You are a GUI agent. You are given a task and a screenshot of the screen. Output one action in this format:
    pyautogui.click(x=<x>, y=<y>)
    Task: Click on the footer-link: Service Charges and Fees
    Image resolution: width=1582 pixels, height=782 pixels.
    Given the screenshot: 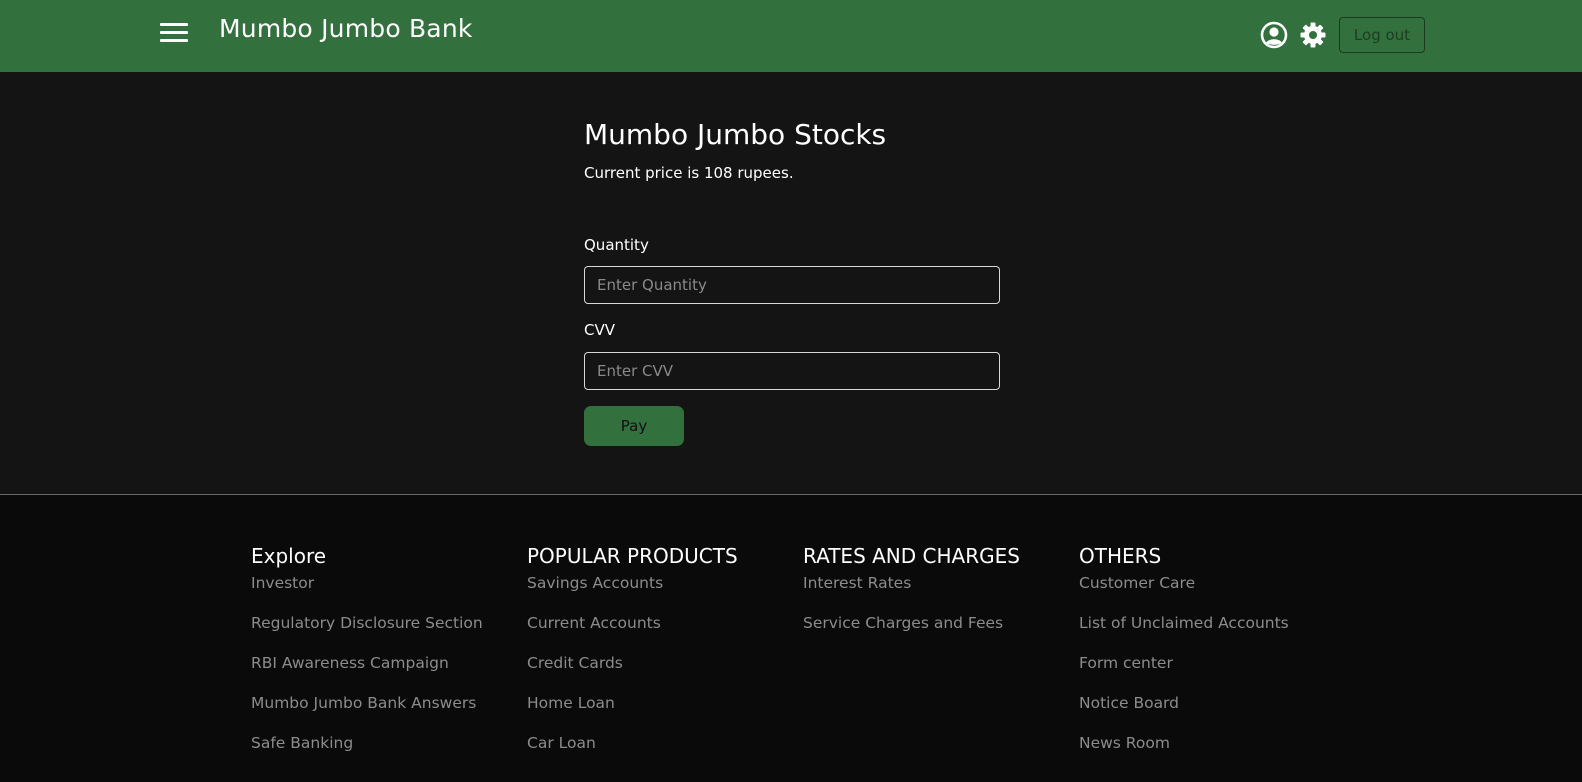 What is the action you would take?
    pyautogui.click(x=903, y=623)
    